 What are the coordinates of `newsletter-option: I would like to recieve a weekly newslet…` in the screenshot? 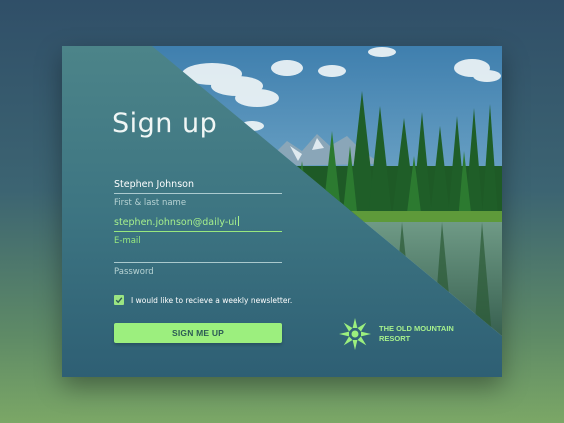 It's located at (203, 300).